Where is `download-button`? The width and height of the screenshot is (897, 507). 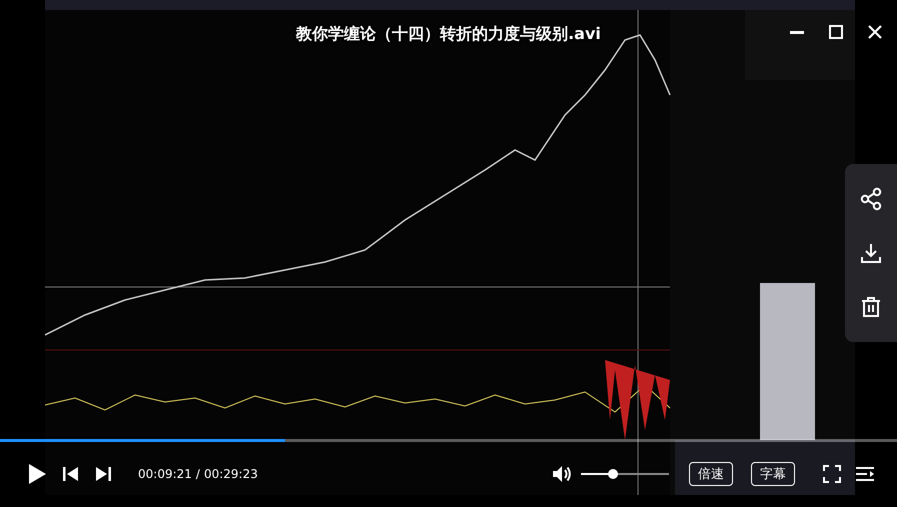 download-button is located at coordinates (871, 253).